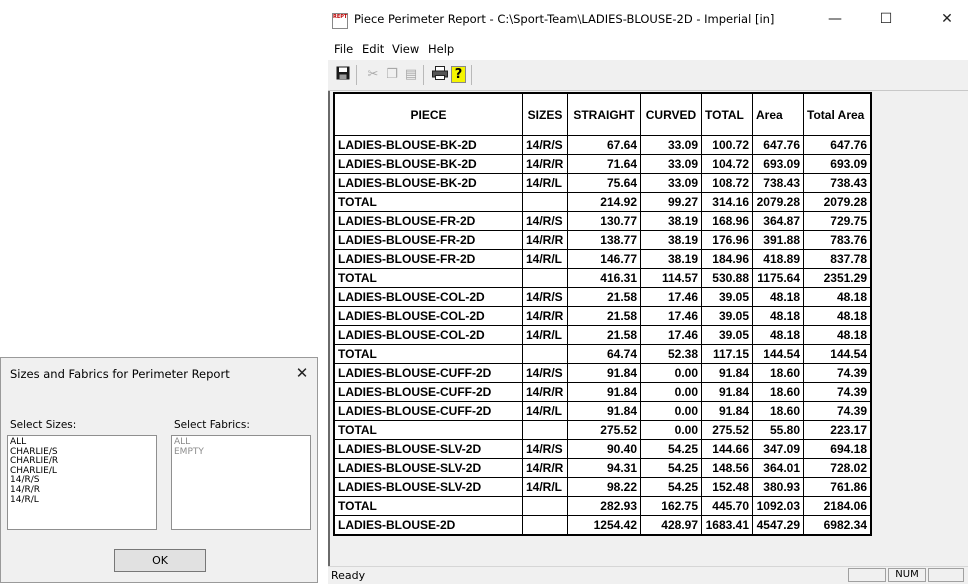 This screenshot has width=968, height=584. What do you see at coordinates (778, 430) in the screenshot?
I see `area-cell: 55.80` at bounding box center [778, 430].